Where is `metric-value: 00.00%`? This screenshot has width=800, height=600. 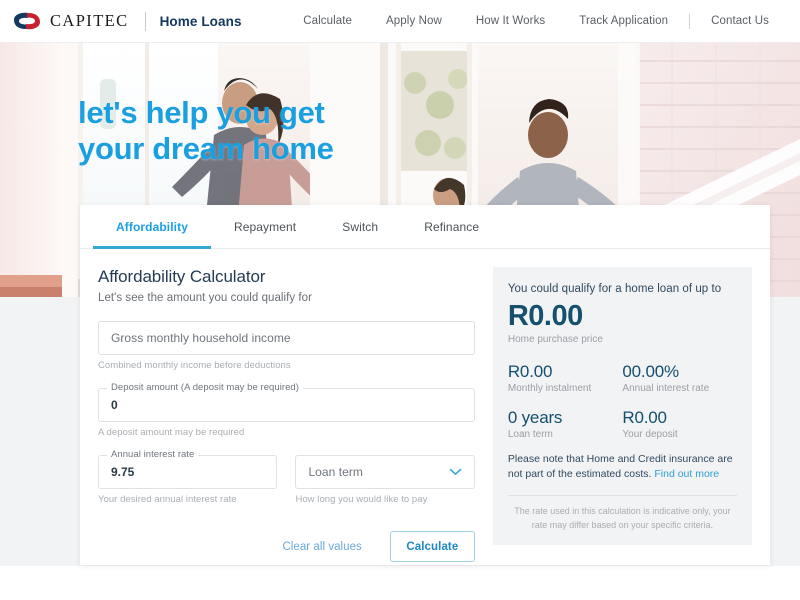
metric-value: 00.00% is located at coordinates (650, 371).